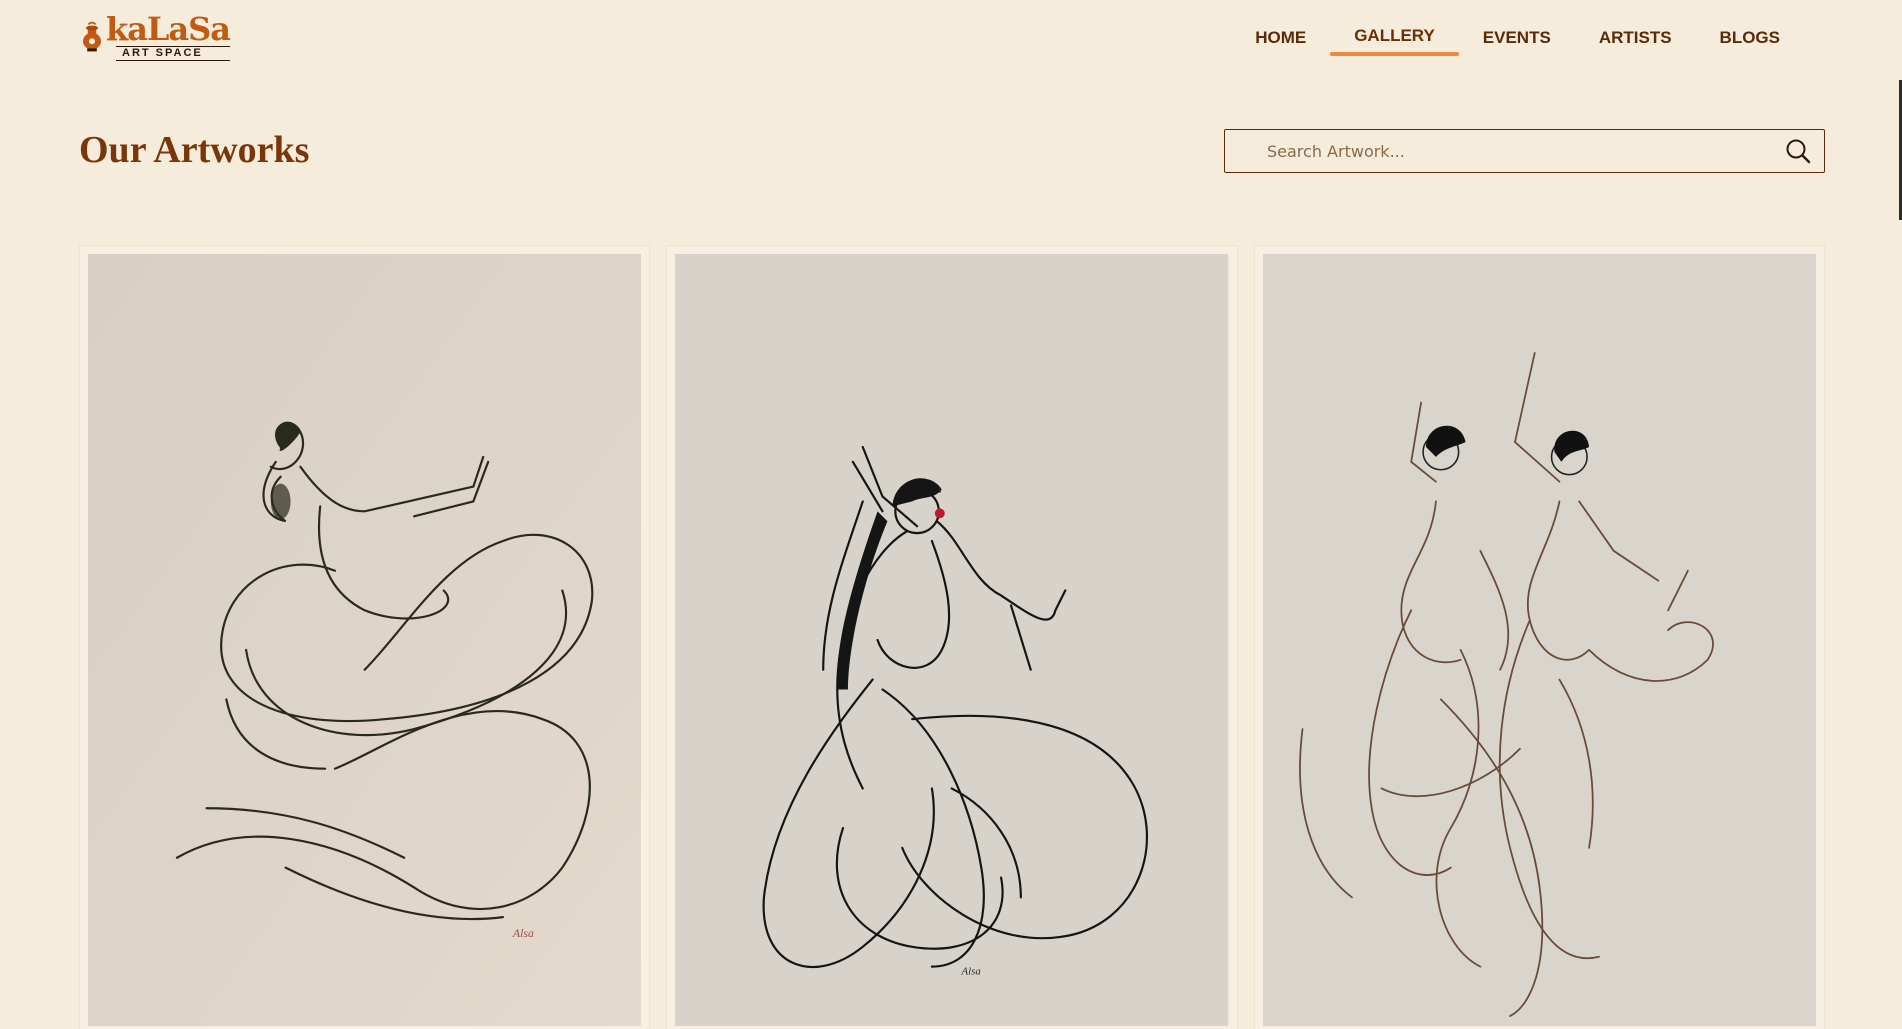 This screenshot has width=1902, height=1029. I want to click on search-box, so click(1524, 151).